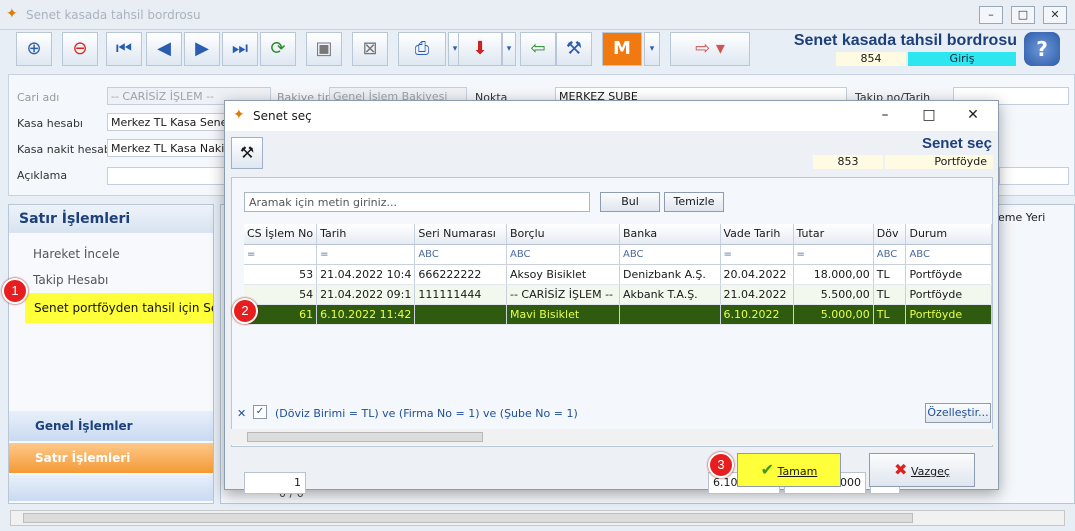  I want to click on ok-label: Tamam, so click(797, 471).